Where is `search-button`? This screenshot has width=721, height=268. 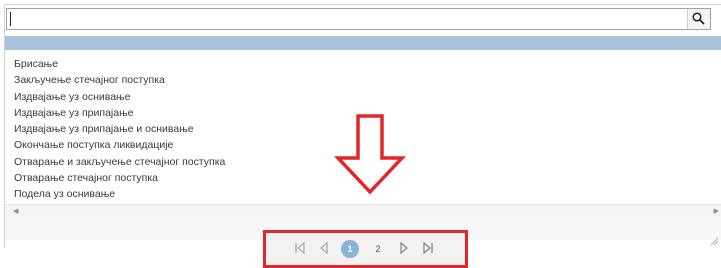
search-button is located at coordinates (698, 19).